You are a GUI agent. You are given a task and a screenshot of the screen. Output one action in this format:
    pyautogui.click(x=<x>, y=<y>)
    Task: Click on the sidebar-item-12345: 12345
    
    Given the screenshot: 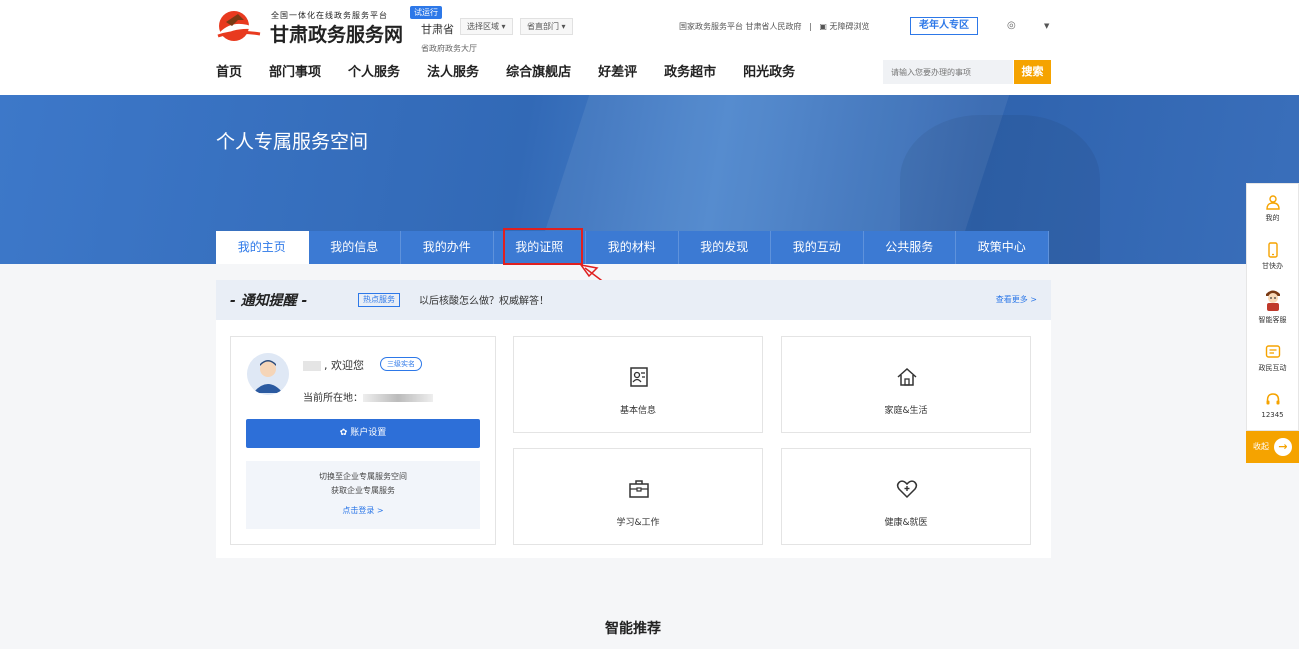 What is the action you would take?
    pyautogui.click(x=1272, y=405)
    